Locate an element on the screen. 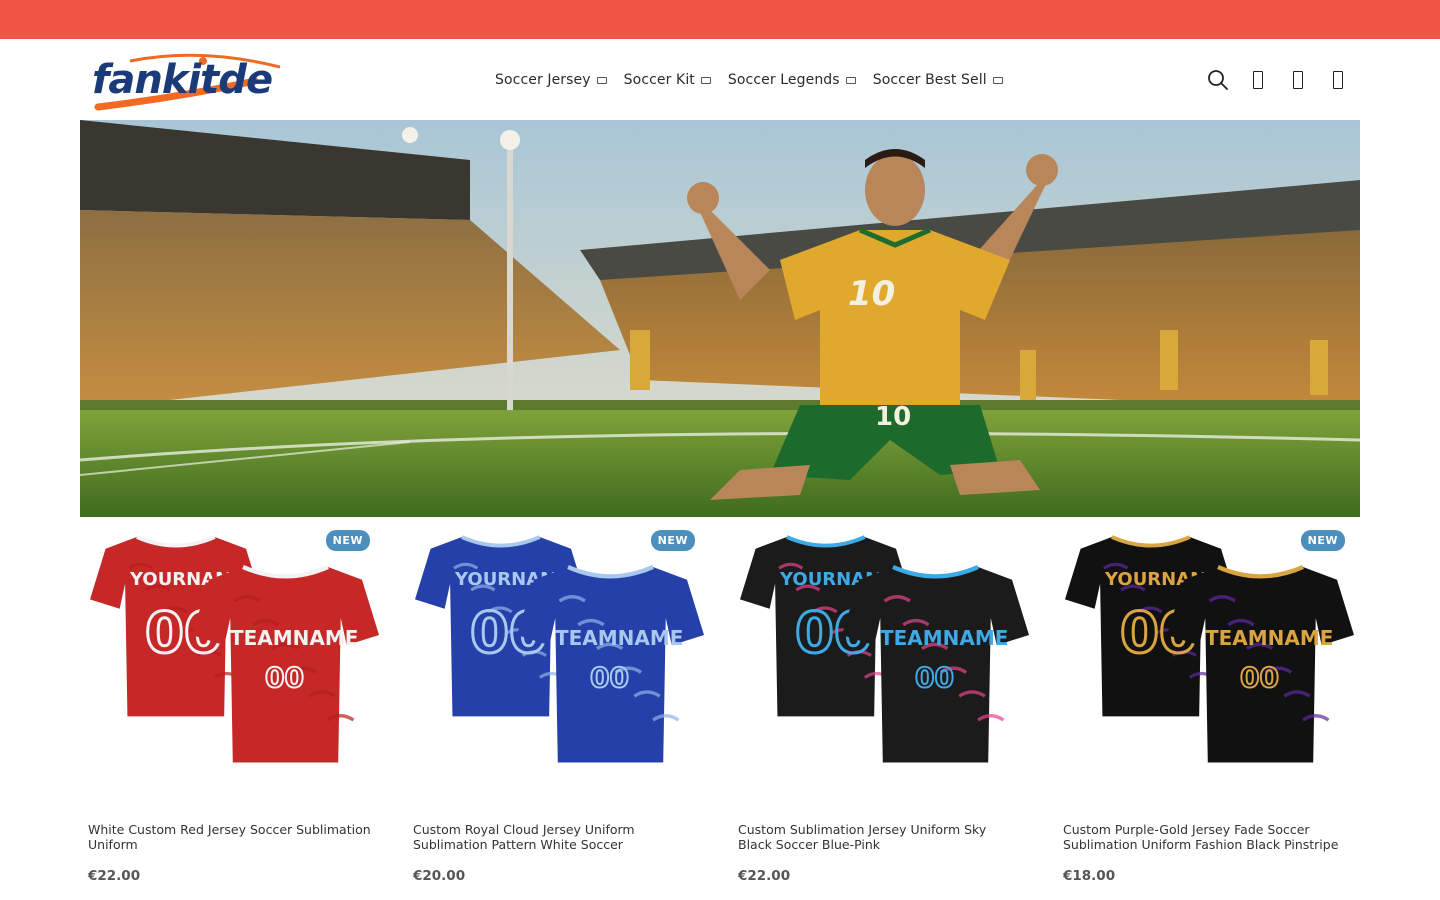 The image size is (1440, 900). brand-wordmark: fankitde is located at coordinates (182, 80).